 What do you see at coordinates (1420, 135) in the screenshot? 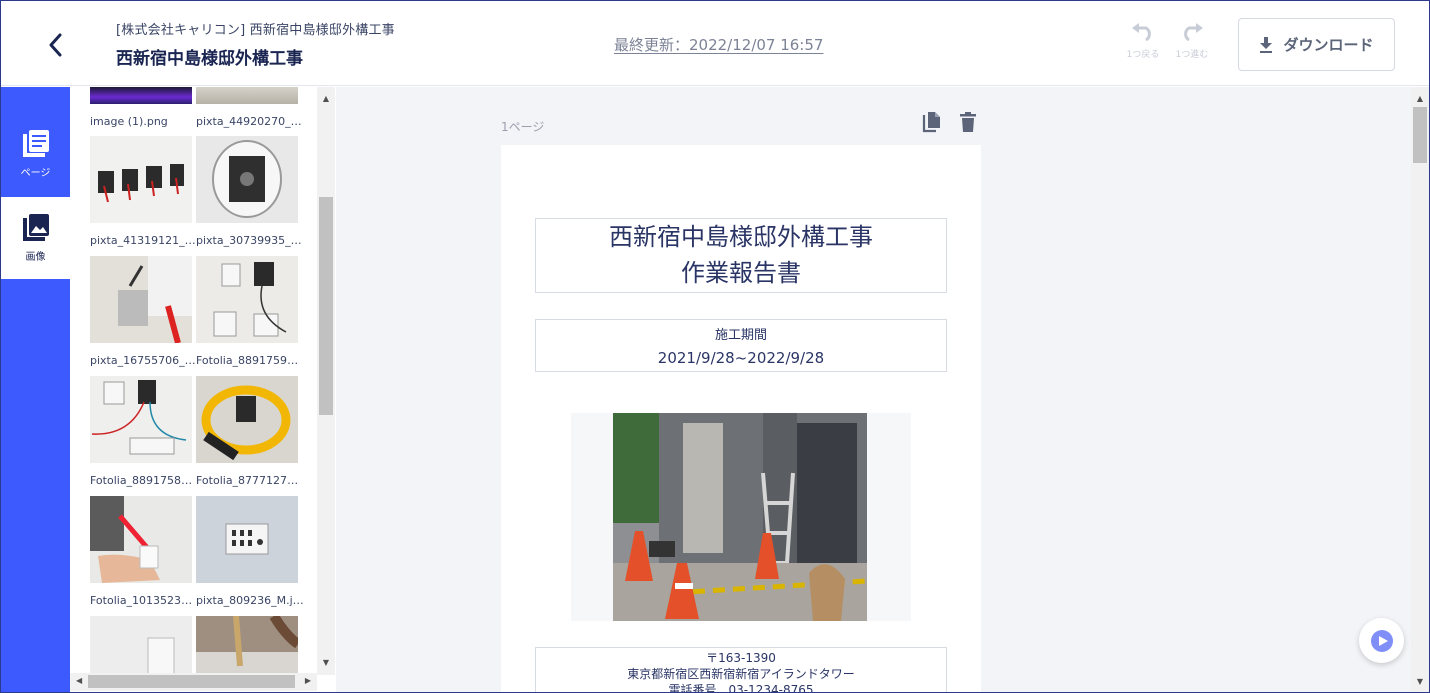
I see `editor-scrollbar-thumb` at bounding box center [1420, 135].